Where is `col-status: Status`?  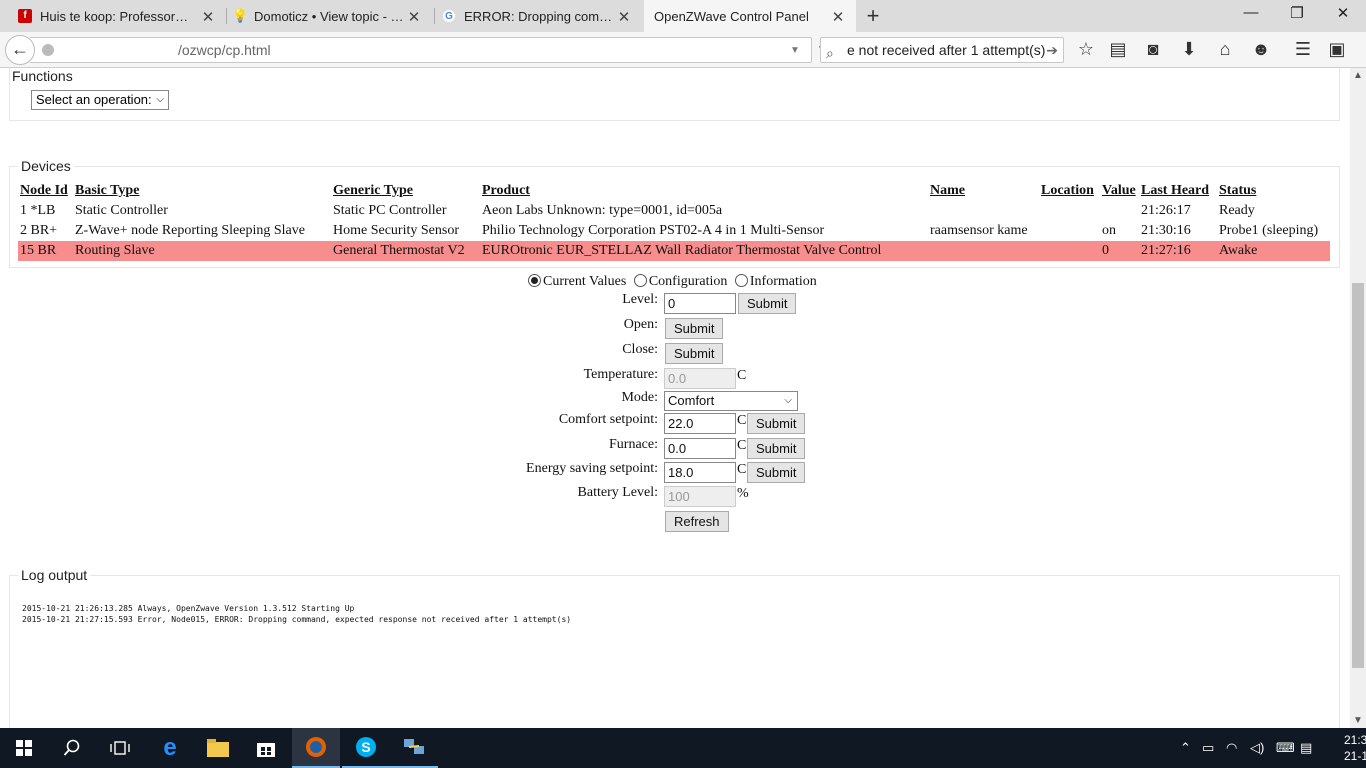 col-status: Status is located at coordinates (1273, 191).